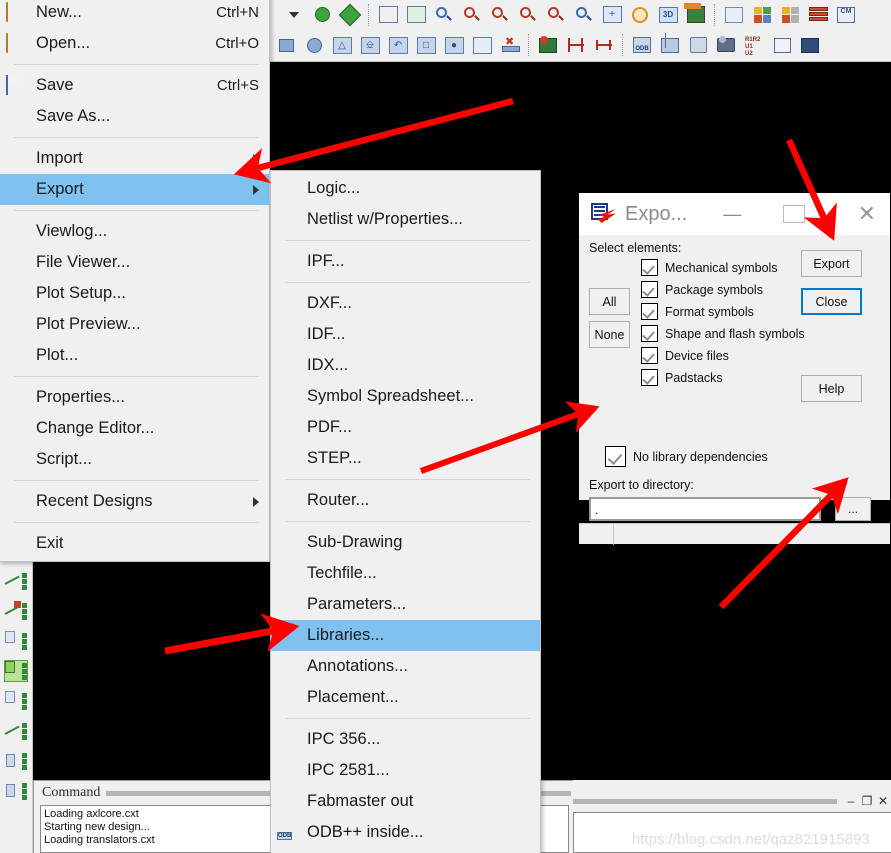 Image resolution: width=891 pixels, height=853 pixels. Describe the element at coordinates (134, 14) in the screenshot. I see `menu-item-new: New... Ctrl+N` at that location.